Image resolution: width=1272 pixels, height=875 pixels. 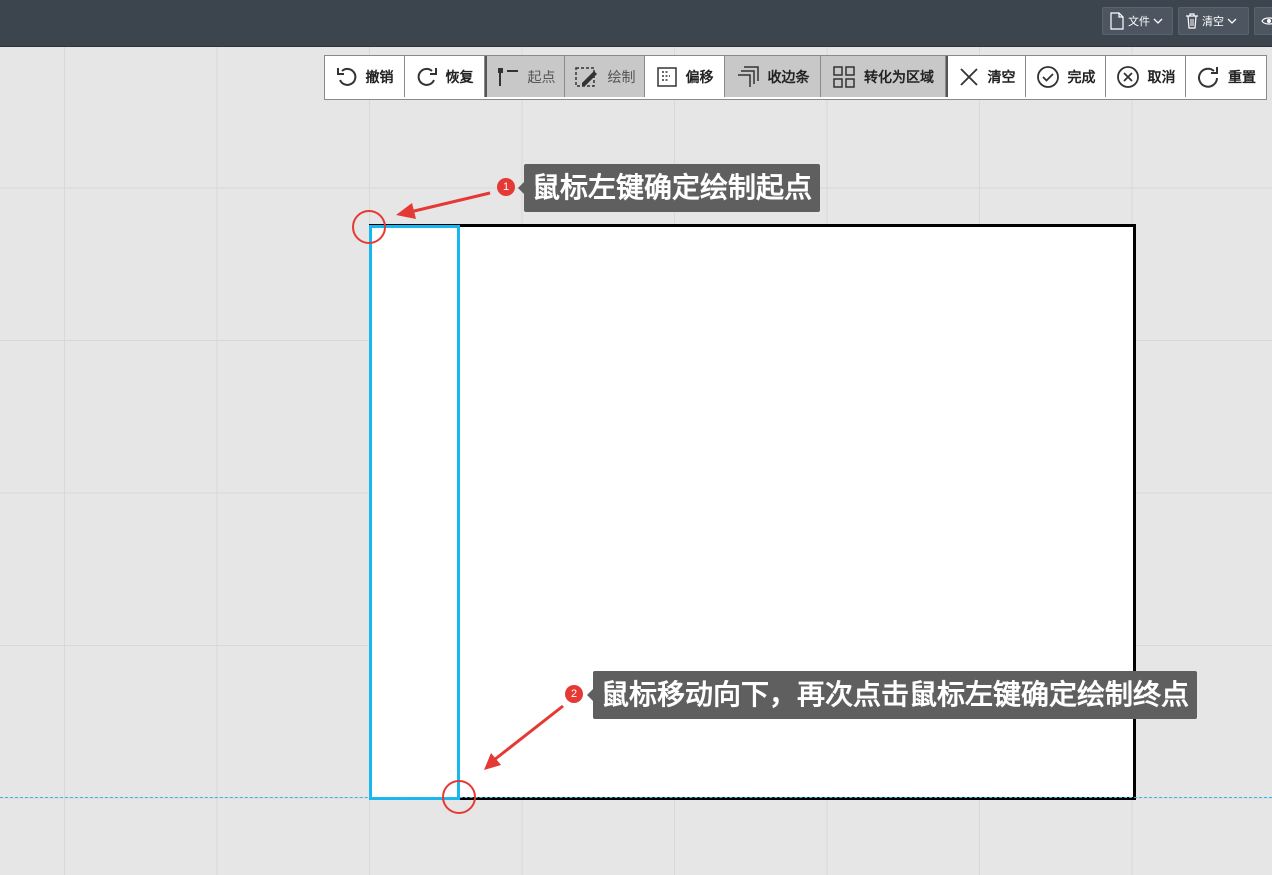 What do you see at coordinates (621, 77) in the screenshot?
I see `draw-label: 绘制` at bounding box center [621, 77].